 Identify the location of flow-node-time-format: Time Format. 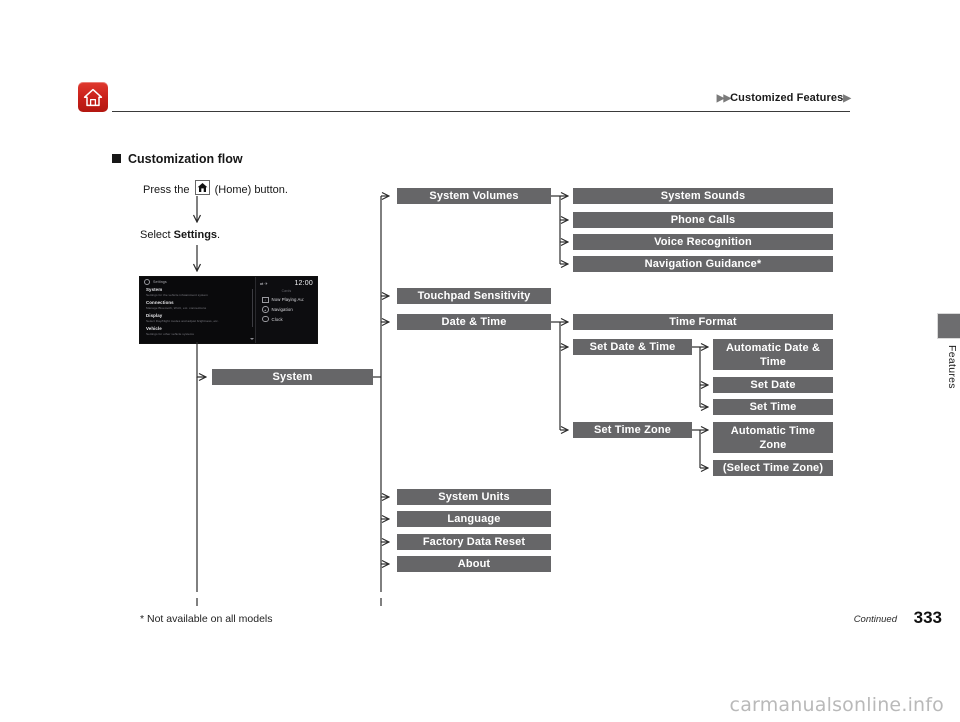
(703, 322).